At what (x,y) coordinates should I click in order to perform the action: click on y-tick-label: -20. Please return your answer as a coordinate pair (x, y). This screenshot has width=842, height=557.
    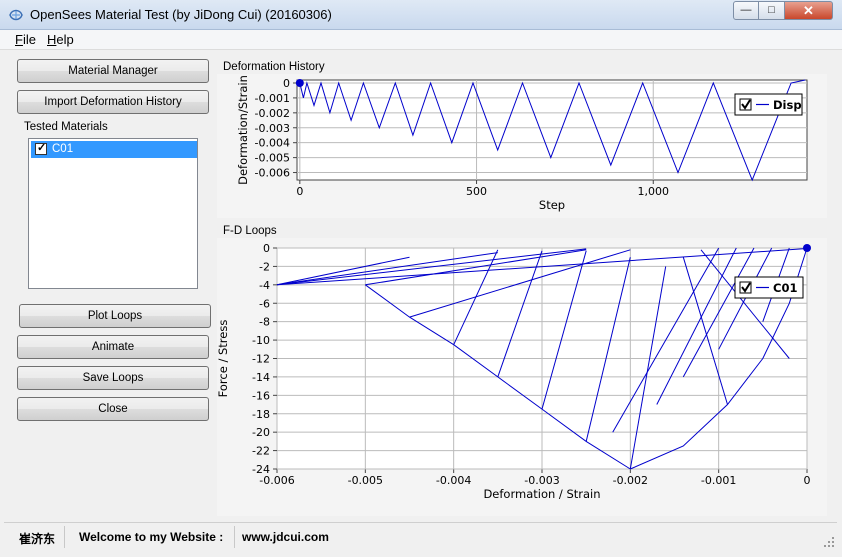
    Looking at the image, I should click on (261, 432).